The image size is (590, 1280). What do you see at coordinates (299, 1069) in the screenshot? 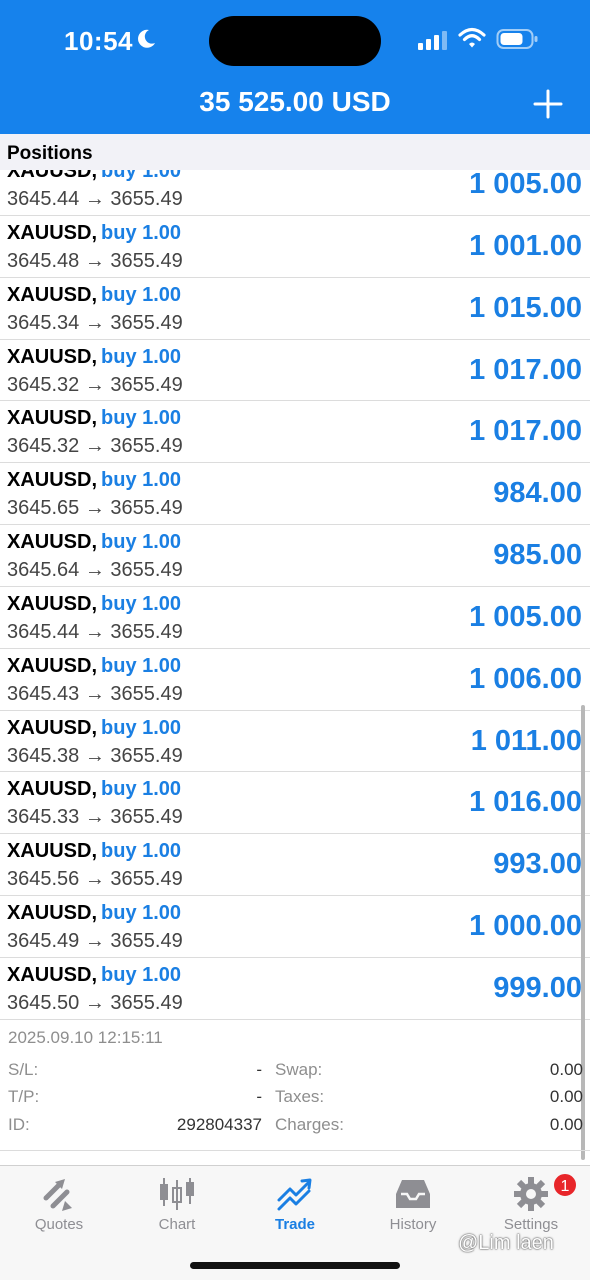
I see `swap-label: Swap:` at bounding box center [299, 1069].